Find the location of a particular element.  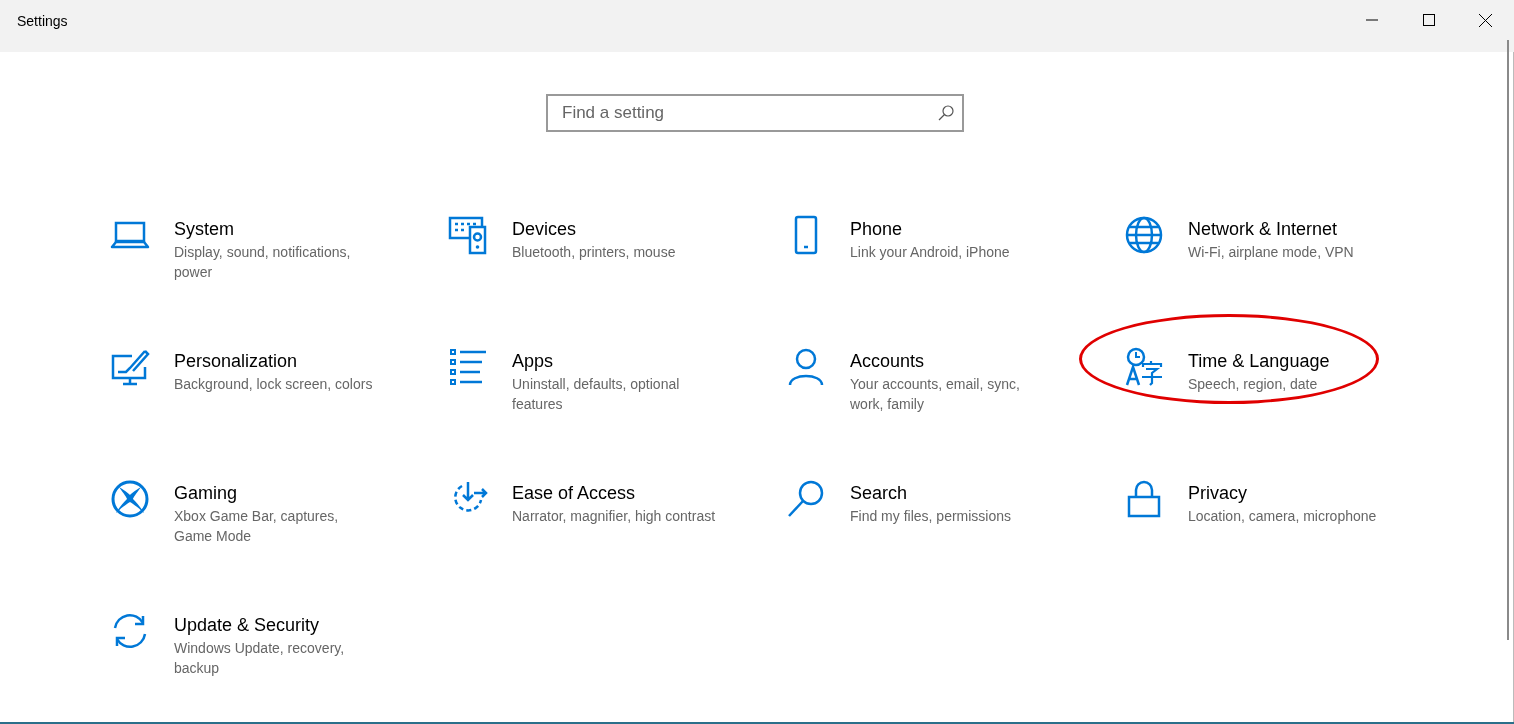

magnifier-icon is located at coordinates (806, 499).